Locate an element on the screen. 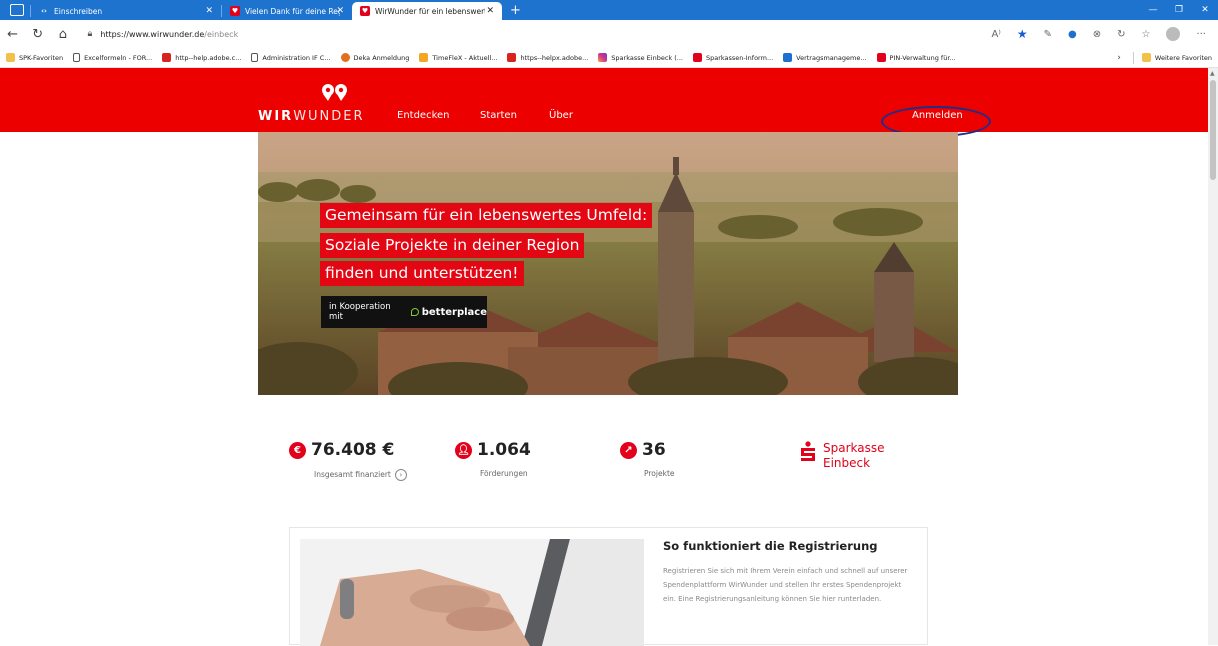  divider is located at coordinates (1133, 57).